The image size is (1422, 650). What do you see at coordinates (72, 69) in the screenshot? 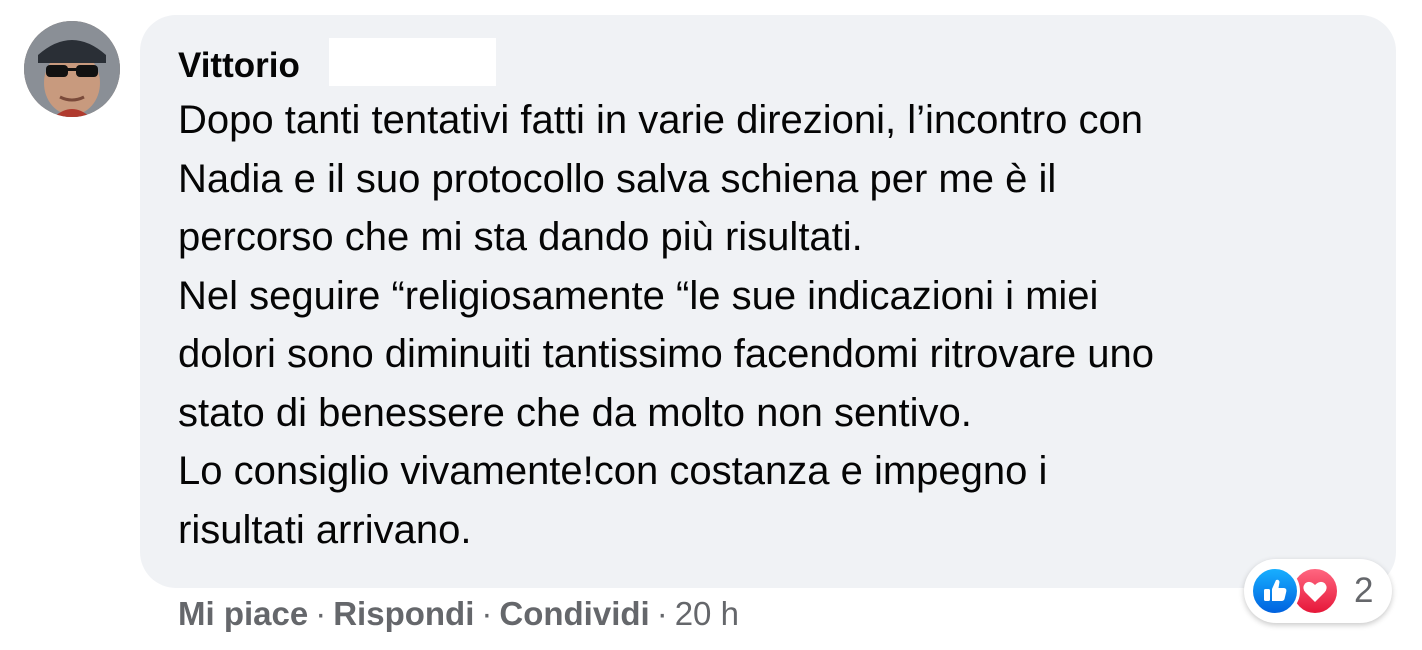
I see `avatar` at bounding box center [72, 69].